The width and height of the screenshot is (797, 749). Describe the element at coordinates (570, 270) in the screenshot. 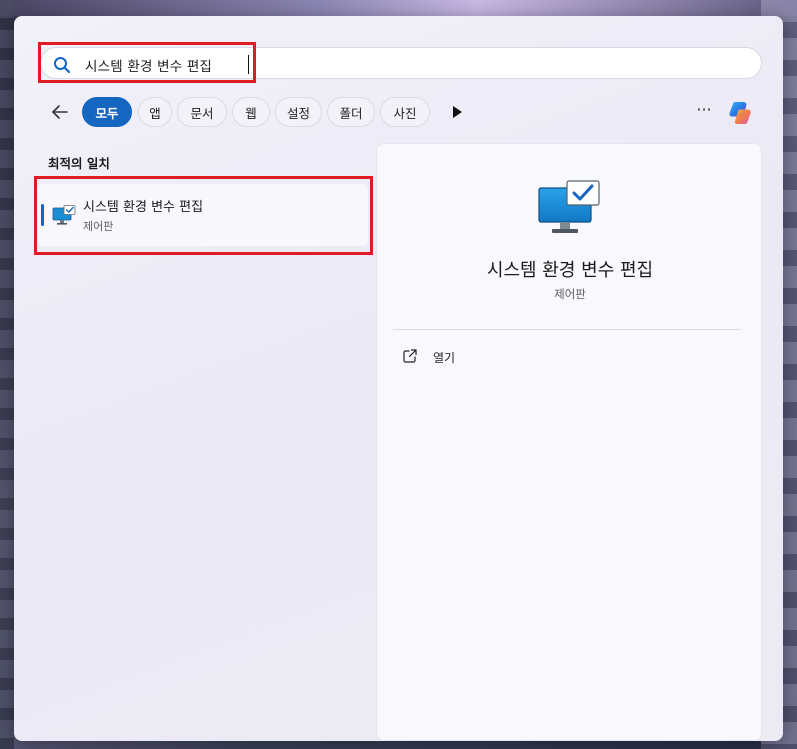

I see `detail-title: 시스템 환경 변수 편집` at that location.